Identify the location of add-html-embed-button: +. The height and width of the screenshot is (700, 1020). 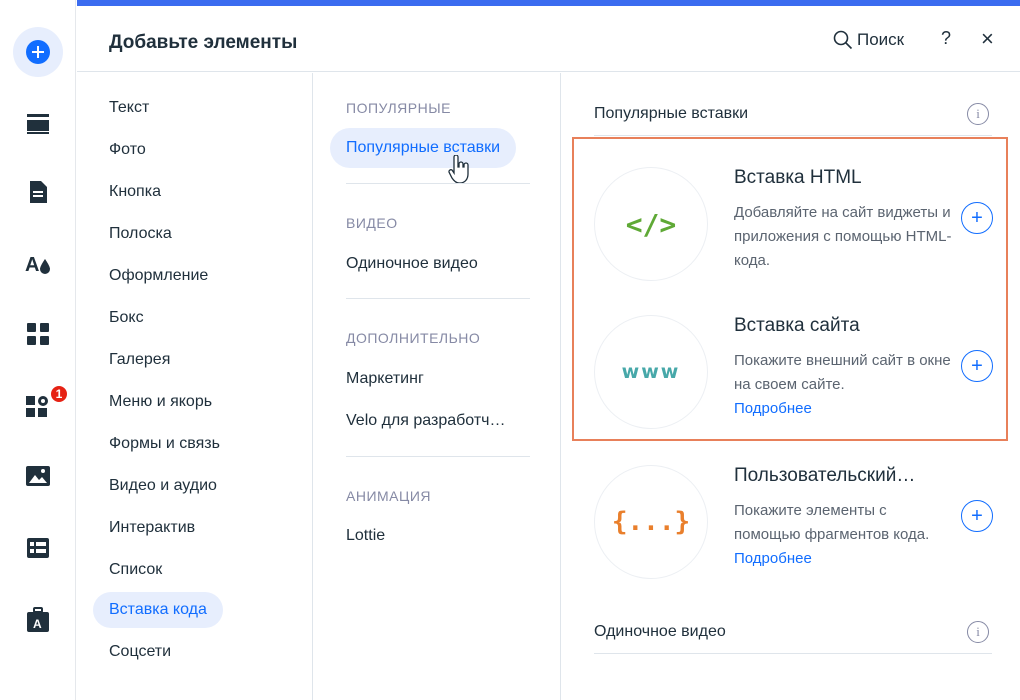
(977, 218).